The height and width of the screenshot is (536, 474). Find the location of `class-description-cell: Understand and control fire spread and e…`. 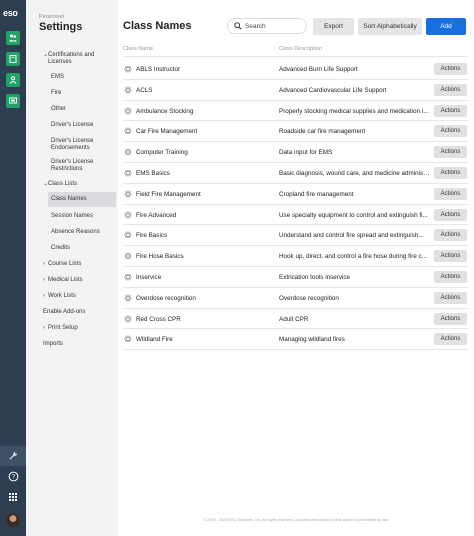

class-description-cell: Understand and control fire spread and e… is located at coordinates (351, 236).